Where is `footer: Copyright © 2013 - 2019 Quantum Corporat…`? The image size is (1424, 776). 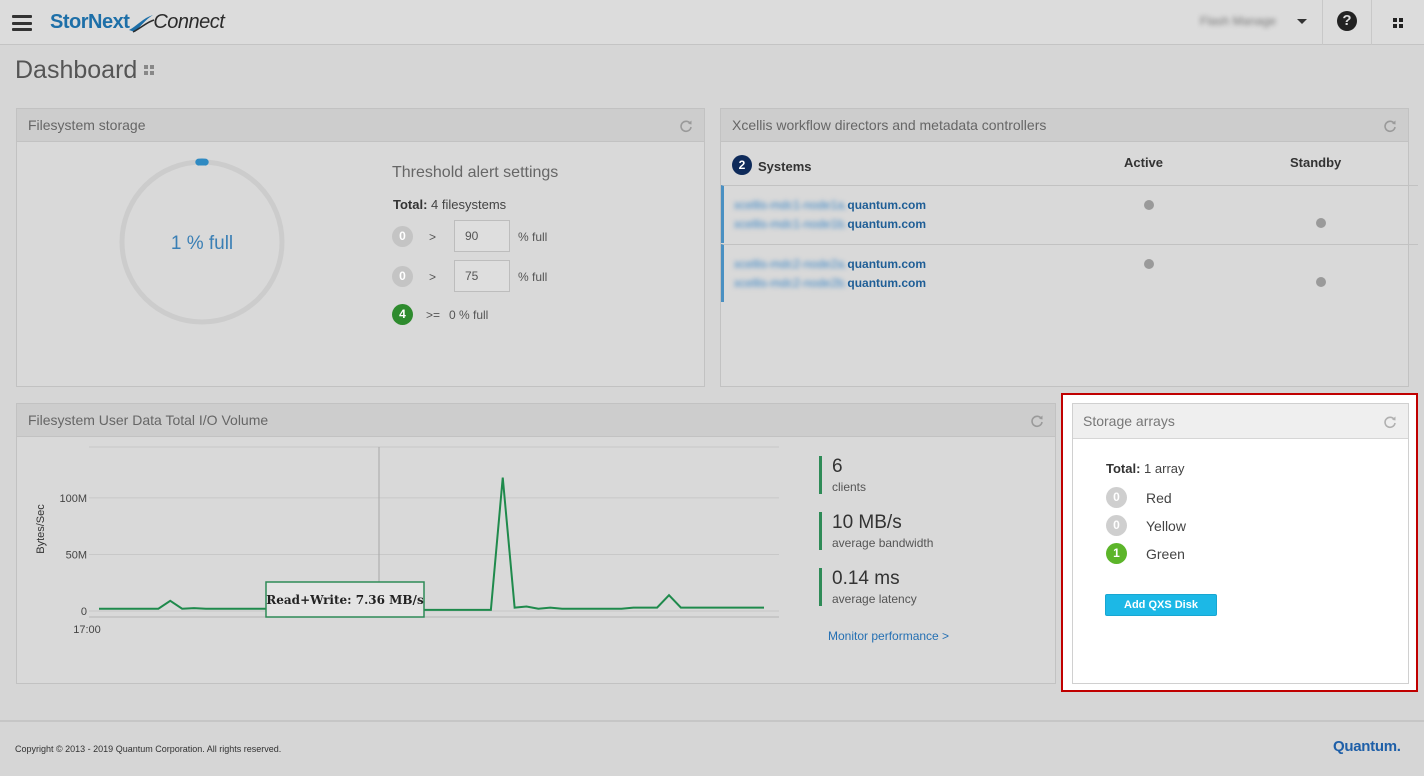 footer: Copyright © 2013 - 2019 Quantum Corporat… is located at coordinates (712, 748).